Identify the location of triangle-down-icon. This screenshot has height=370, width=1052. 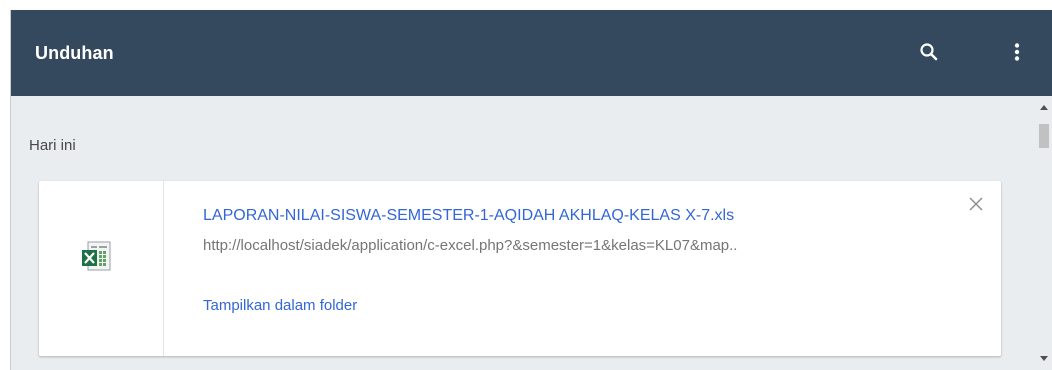
(1044, 358).